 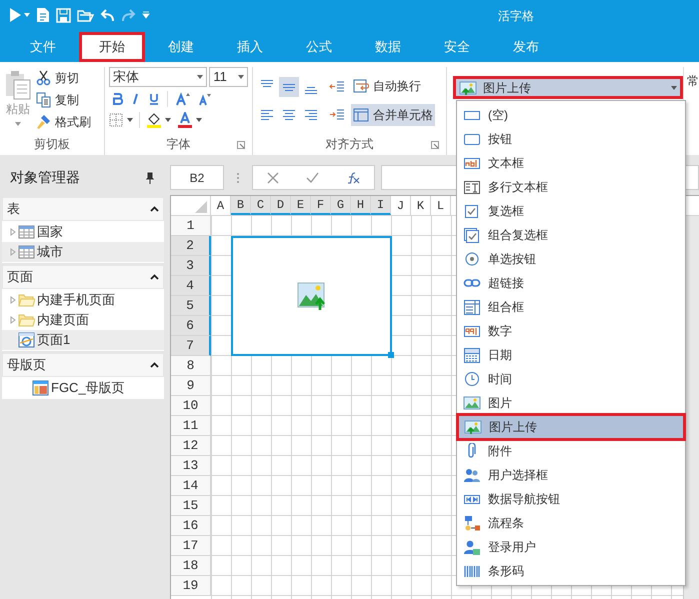 What do you see at coordinates (571, 259) in the screenshot?
I see `menu-item: 单选按钮` at bounding box center [571, 259].